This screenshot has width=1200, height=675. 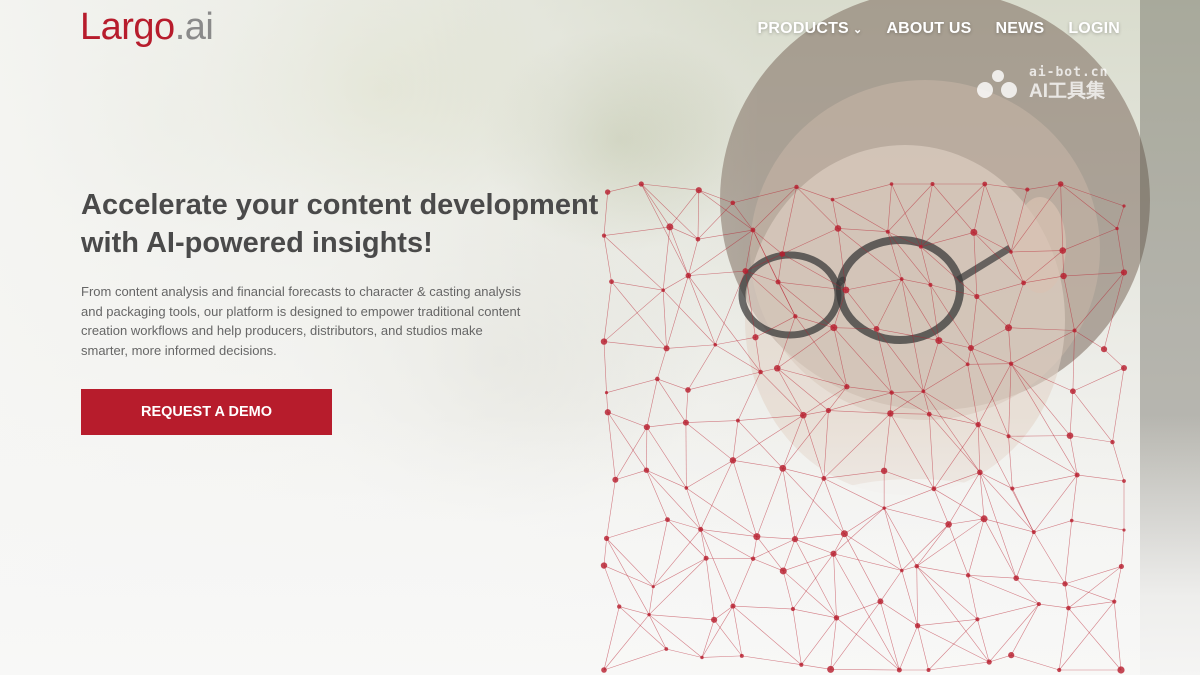 I want to click on nav-products-label: PRODUCTS, so click(x=803, y=28).